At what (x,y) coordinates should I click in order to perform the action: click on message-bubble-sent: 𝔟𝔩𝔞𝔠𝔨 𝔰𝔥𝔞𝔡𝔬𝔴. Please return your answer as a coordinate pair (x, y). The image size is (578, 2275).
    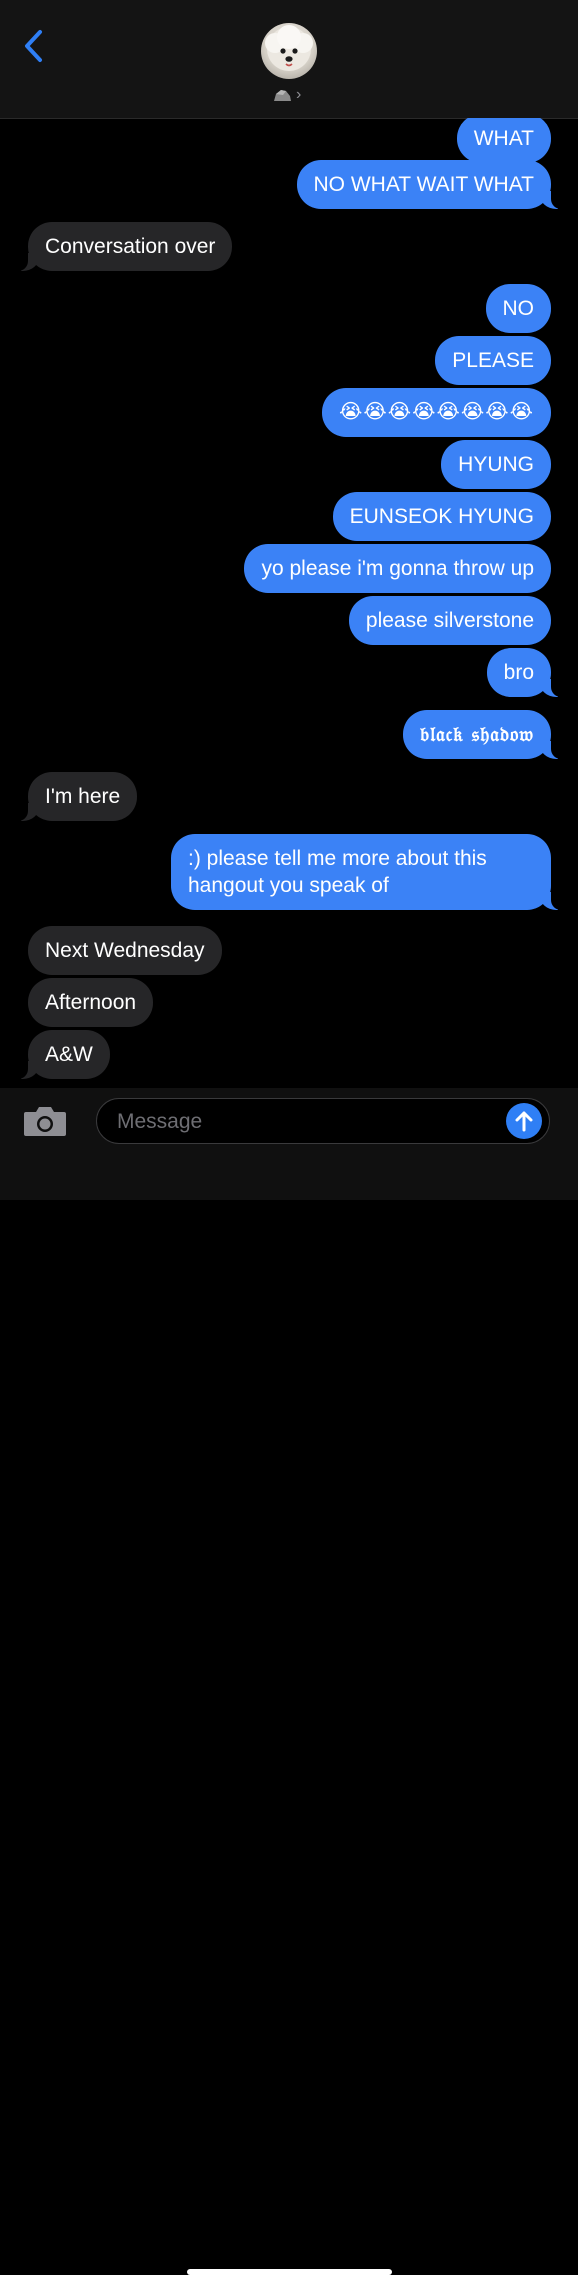
    Looking at the image, I should click on (487, 734).